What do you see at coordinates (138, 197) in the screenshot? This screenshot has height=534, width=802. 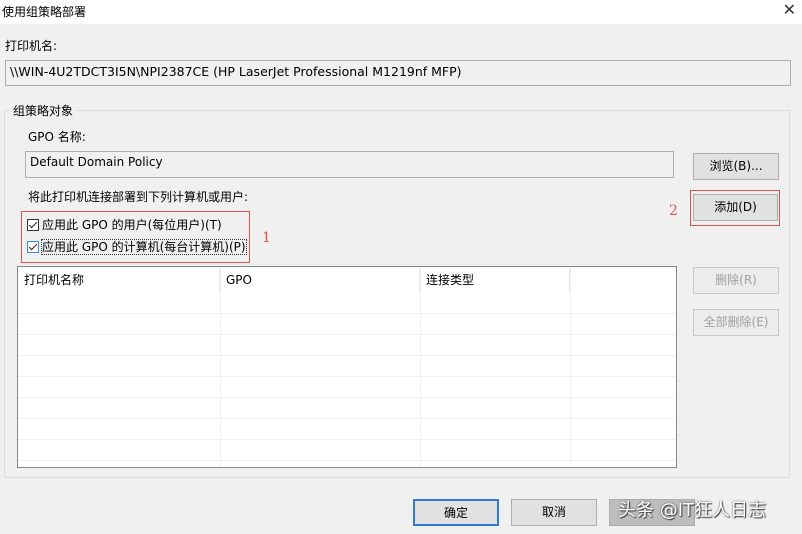 I see `deploy-label: 将此打印机连接部署到下列计算机或用户:` at bounding box center [138, 197].